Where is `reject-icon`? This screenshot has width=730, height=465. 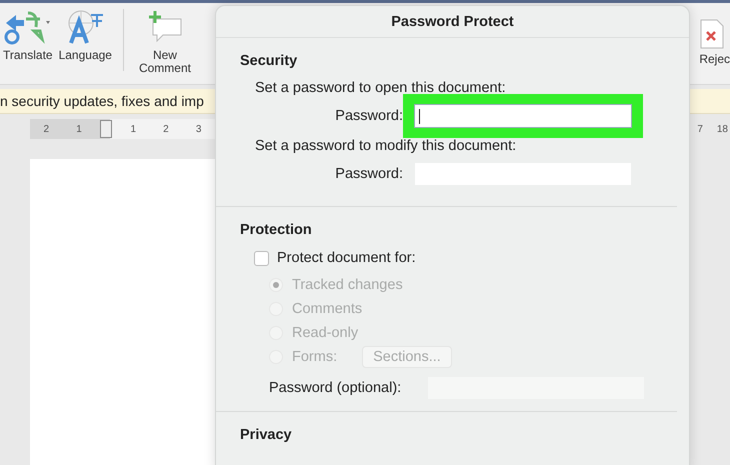 reject-icon is located at coordinates (712, 34).